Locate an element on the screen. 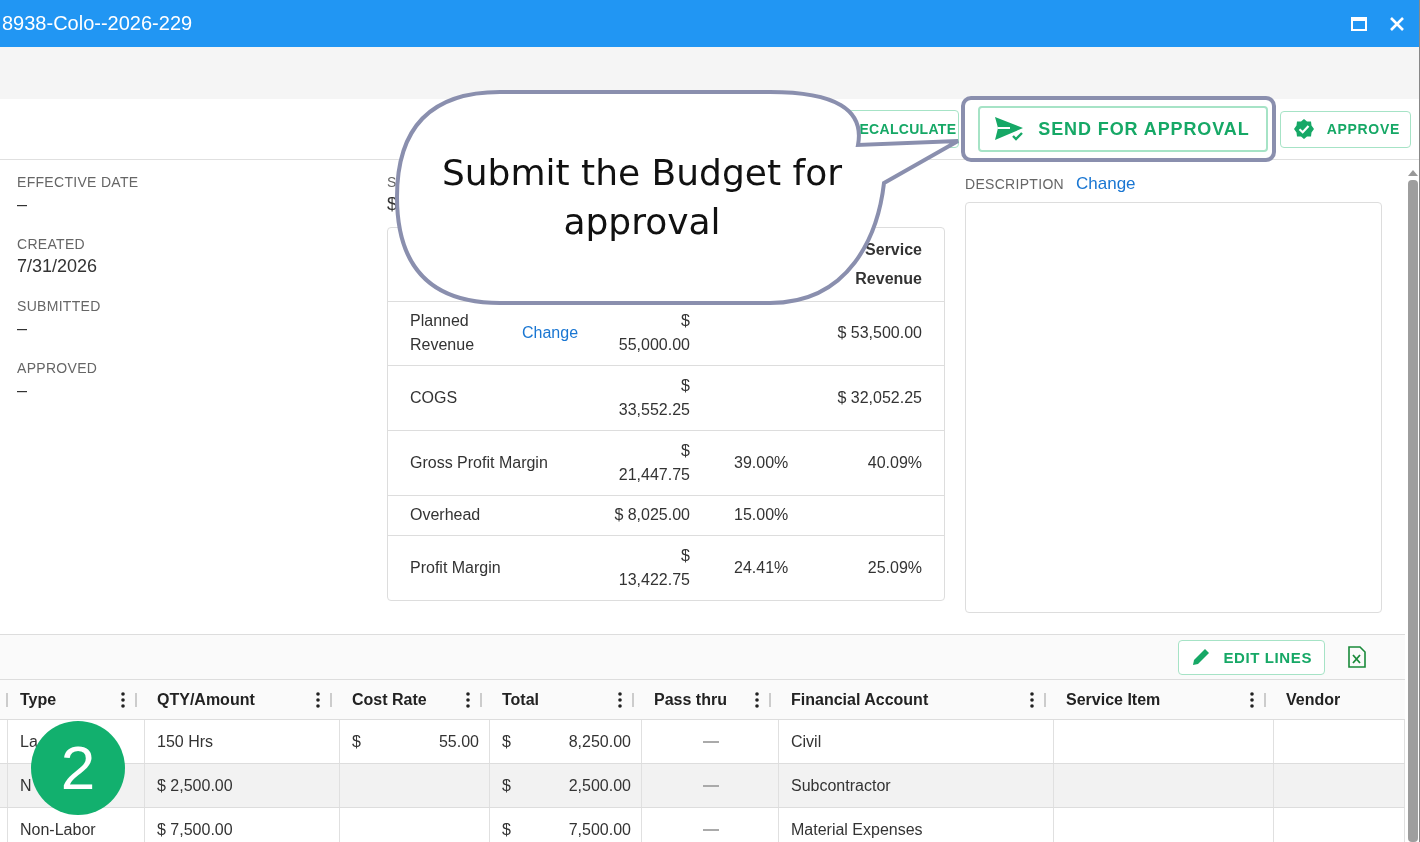 The image size is (1420, 842). maximize-icon is located at coordinates (1359, 23).